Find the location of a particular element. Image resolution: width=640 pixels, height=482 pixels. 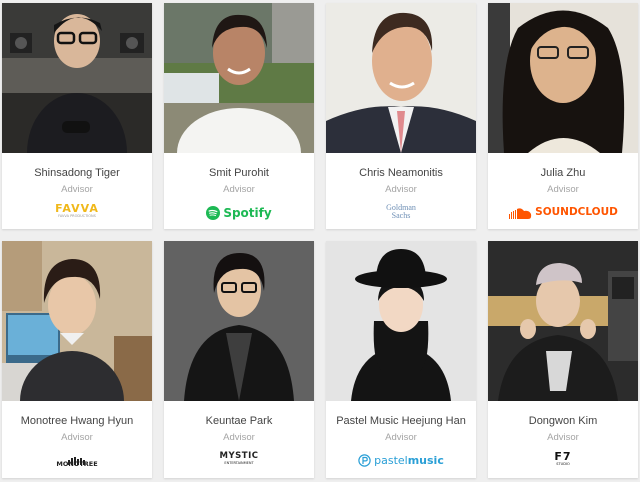

advisor-card: Smit Purohit Advisor Spotify is located at coordinates (239, 116).